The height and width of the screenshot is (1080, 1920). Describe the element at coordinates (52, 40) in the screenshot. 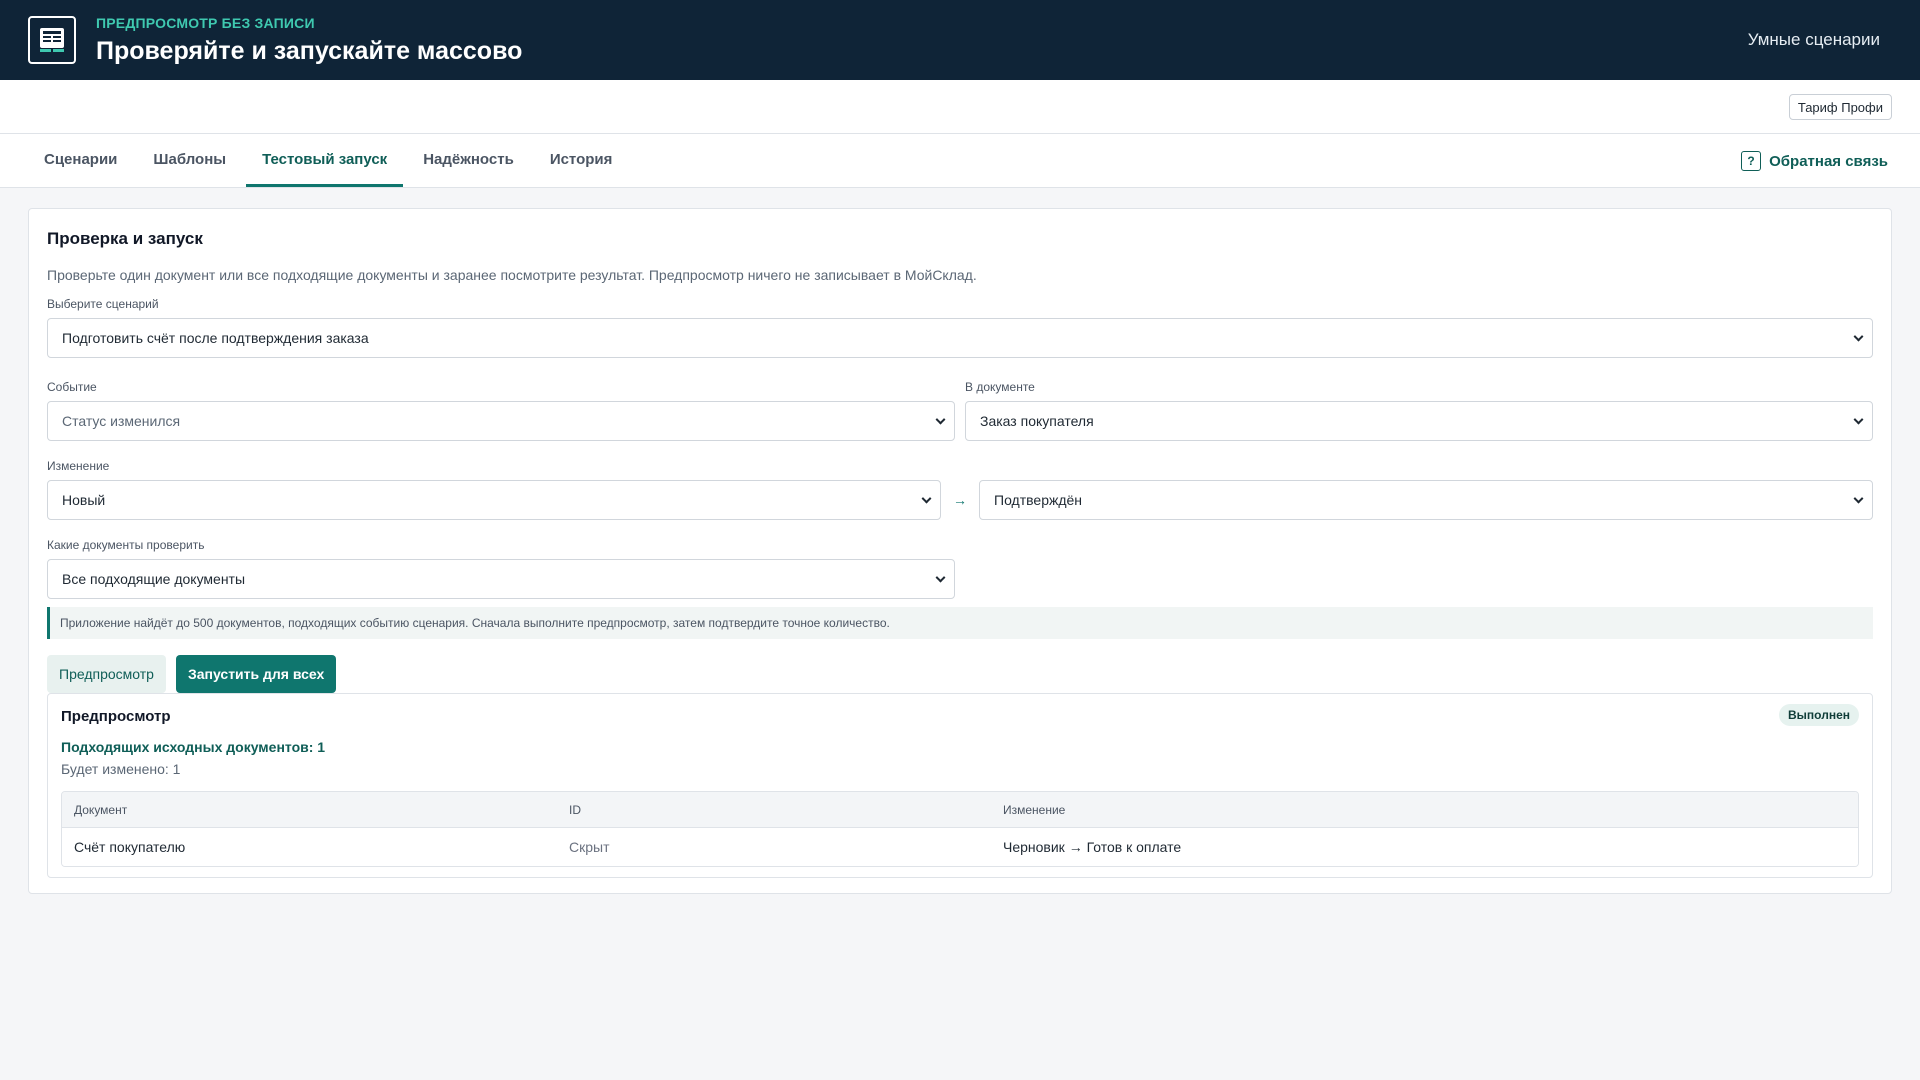

I see `document-app-icon` at that location.